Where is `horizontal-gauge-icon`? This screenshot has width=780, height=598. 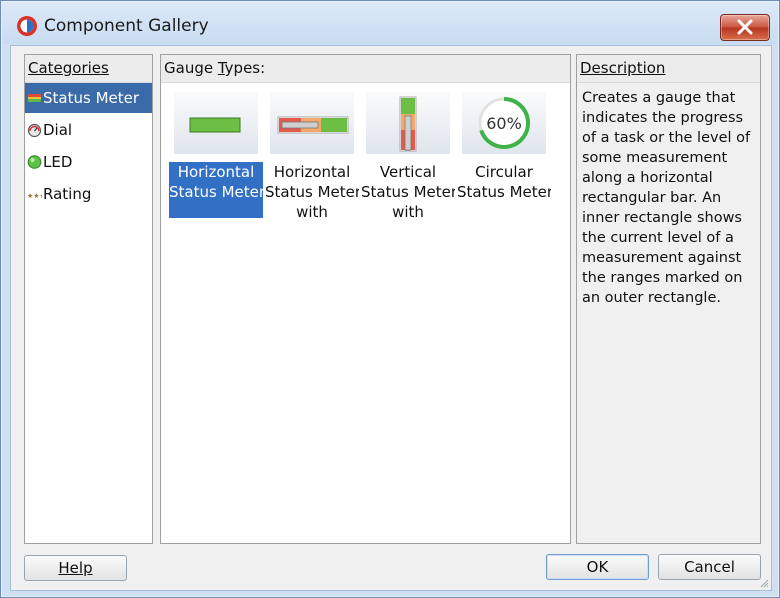 horizontal-gauge-icon is located at coordinates (215, 125).